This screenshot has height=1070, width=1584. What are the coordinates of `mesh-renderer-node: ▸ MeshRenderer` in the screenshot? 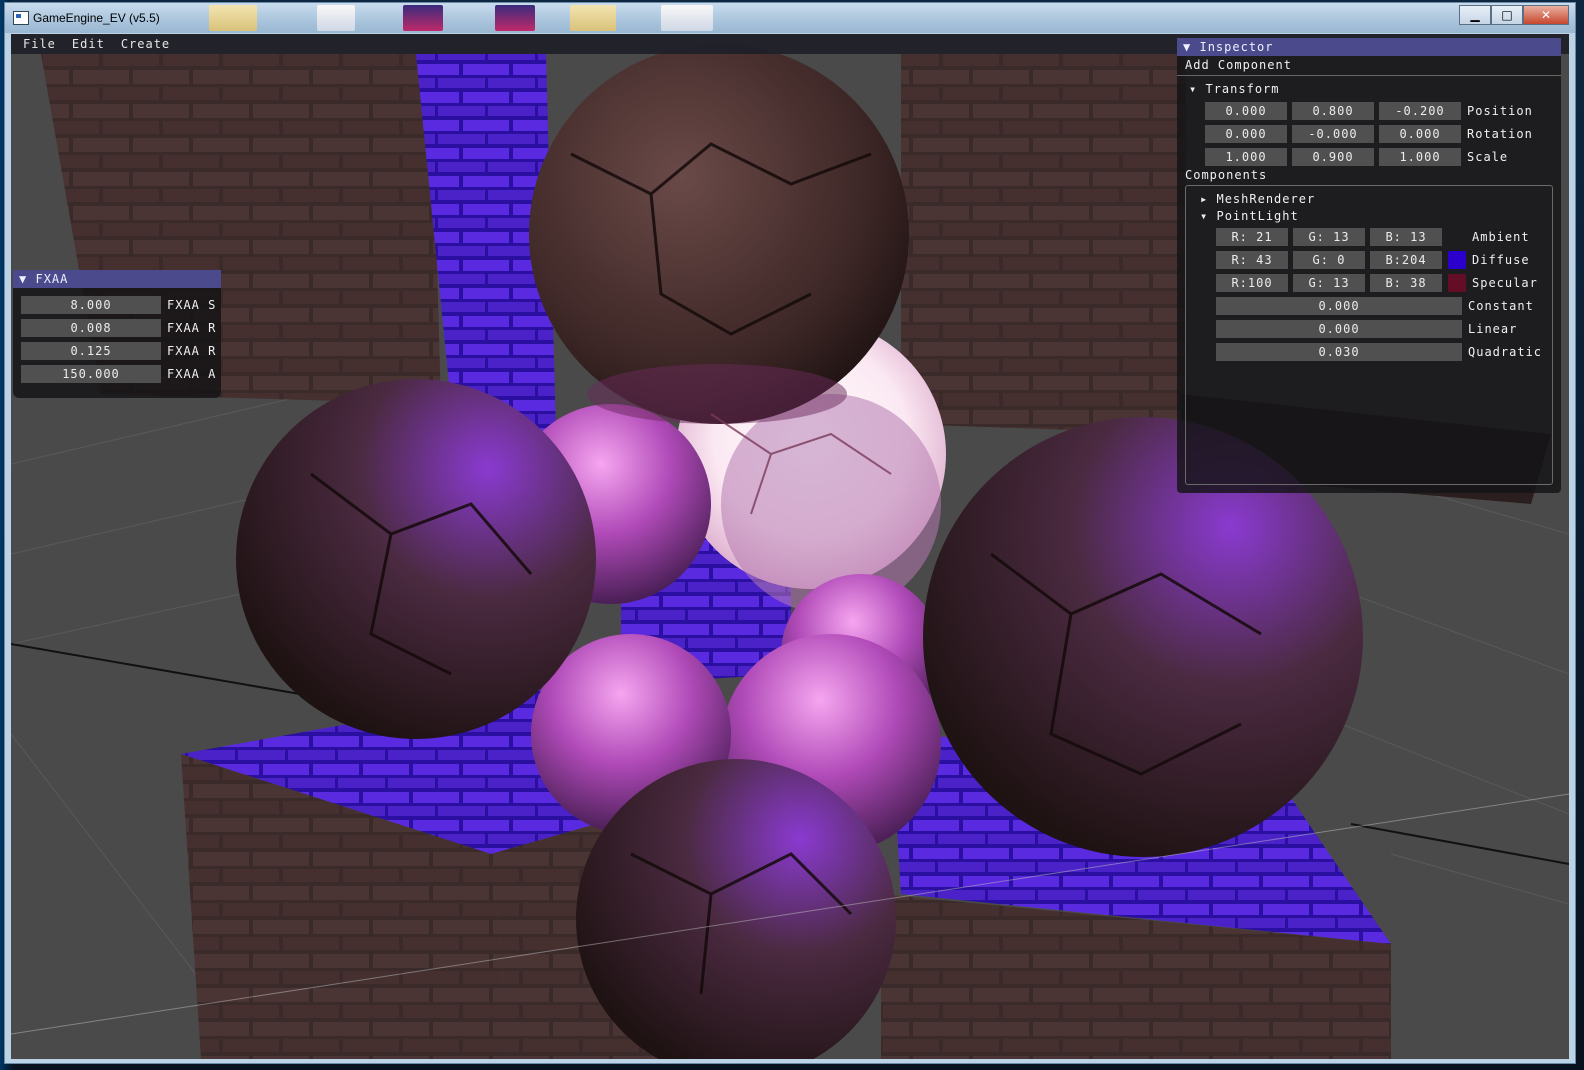 It's located at (1257, 199).